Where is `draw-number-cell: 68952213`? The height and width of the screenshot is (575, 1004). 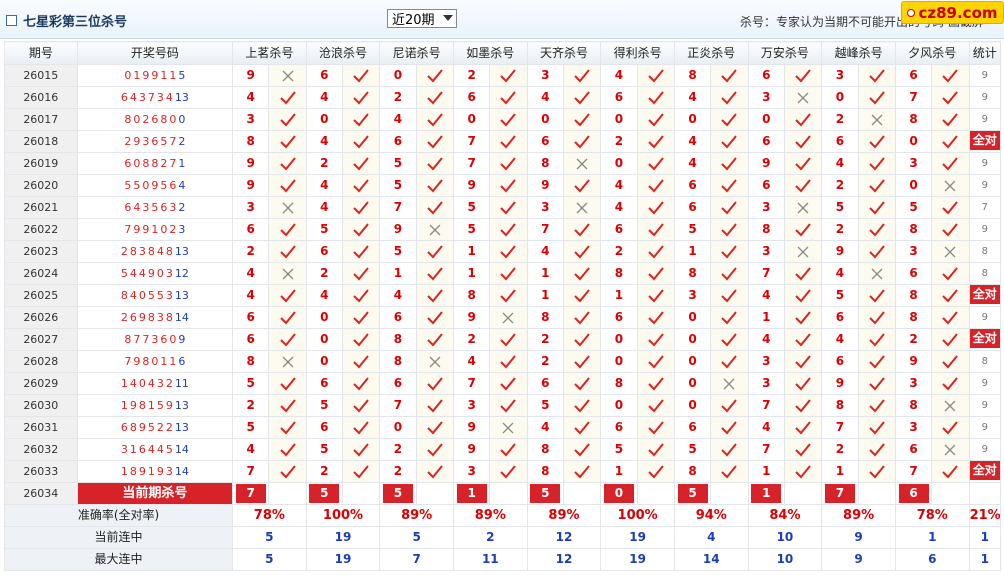
draw-number-cell: 68952213 is located at coordinates (155, 427).